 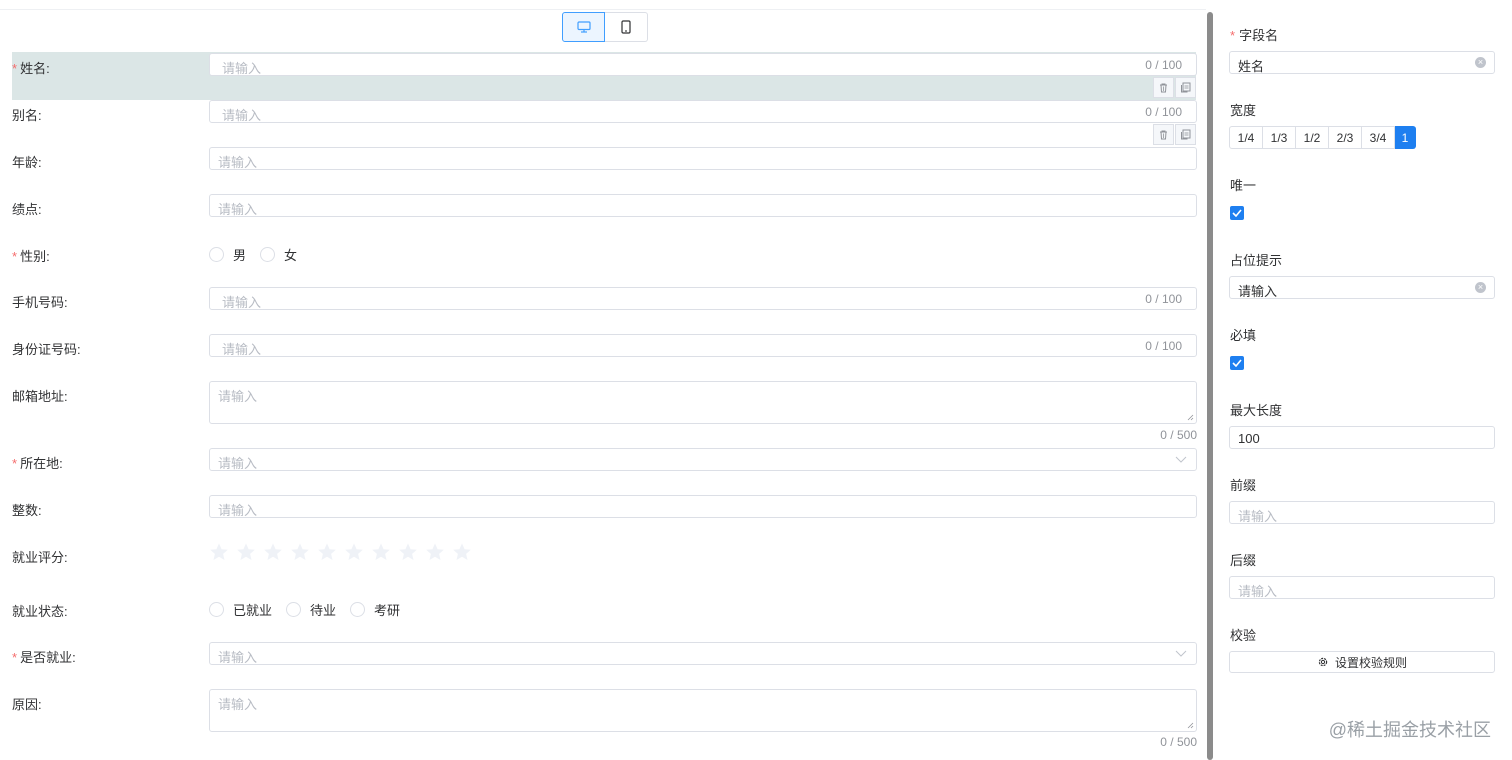 I want to click on form-row-location: * 所在地: 请输入, so click(x=603, y=460).